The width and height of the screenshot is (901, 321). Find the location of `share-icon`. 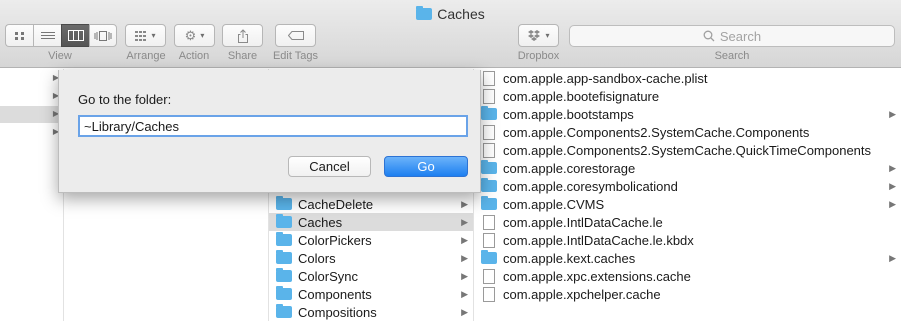

share-icon is located at coordinates (242, 35).